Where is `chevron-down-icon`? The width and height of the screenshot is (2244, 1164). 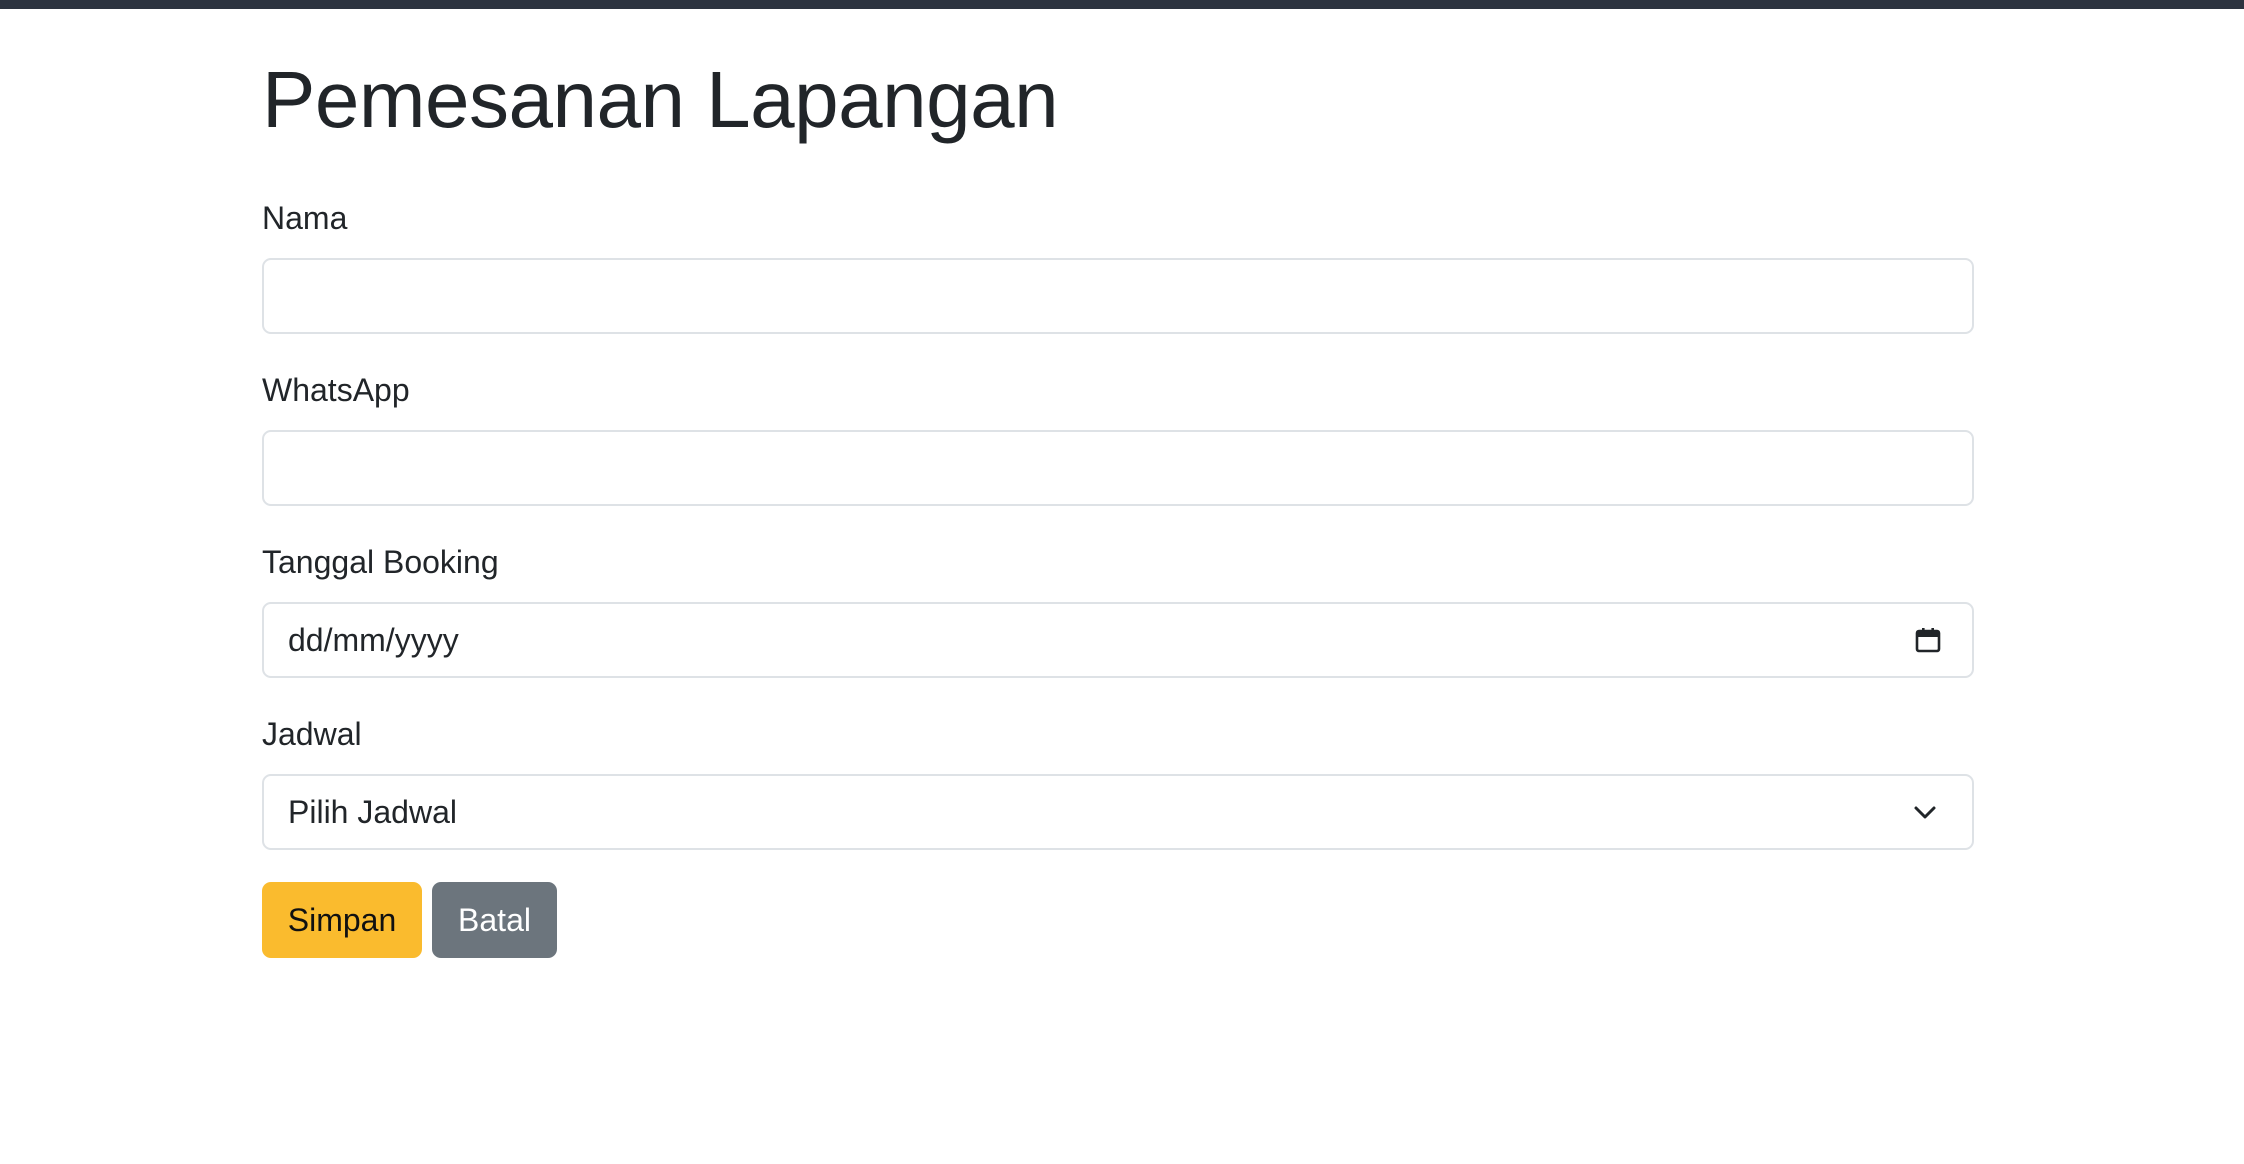
chevron-down-icon is located at coordinates (1925, 812).